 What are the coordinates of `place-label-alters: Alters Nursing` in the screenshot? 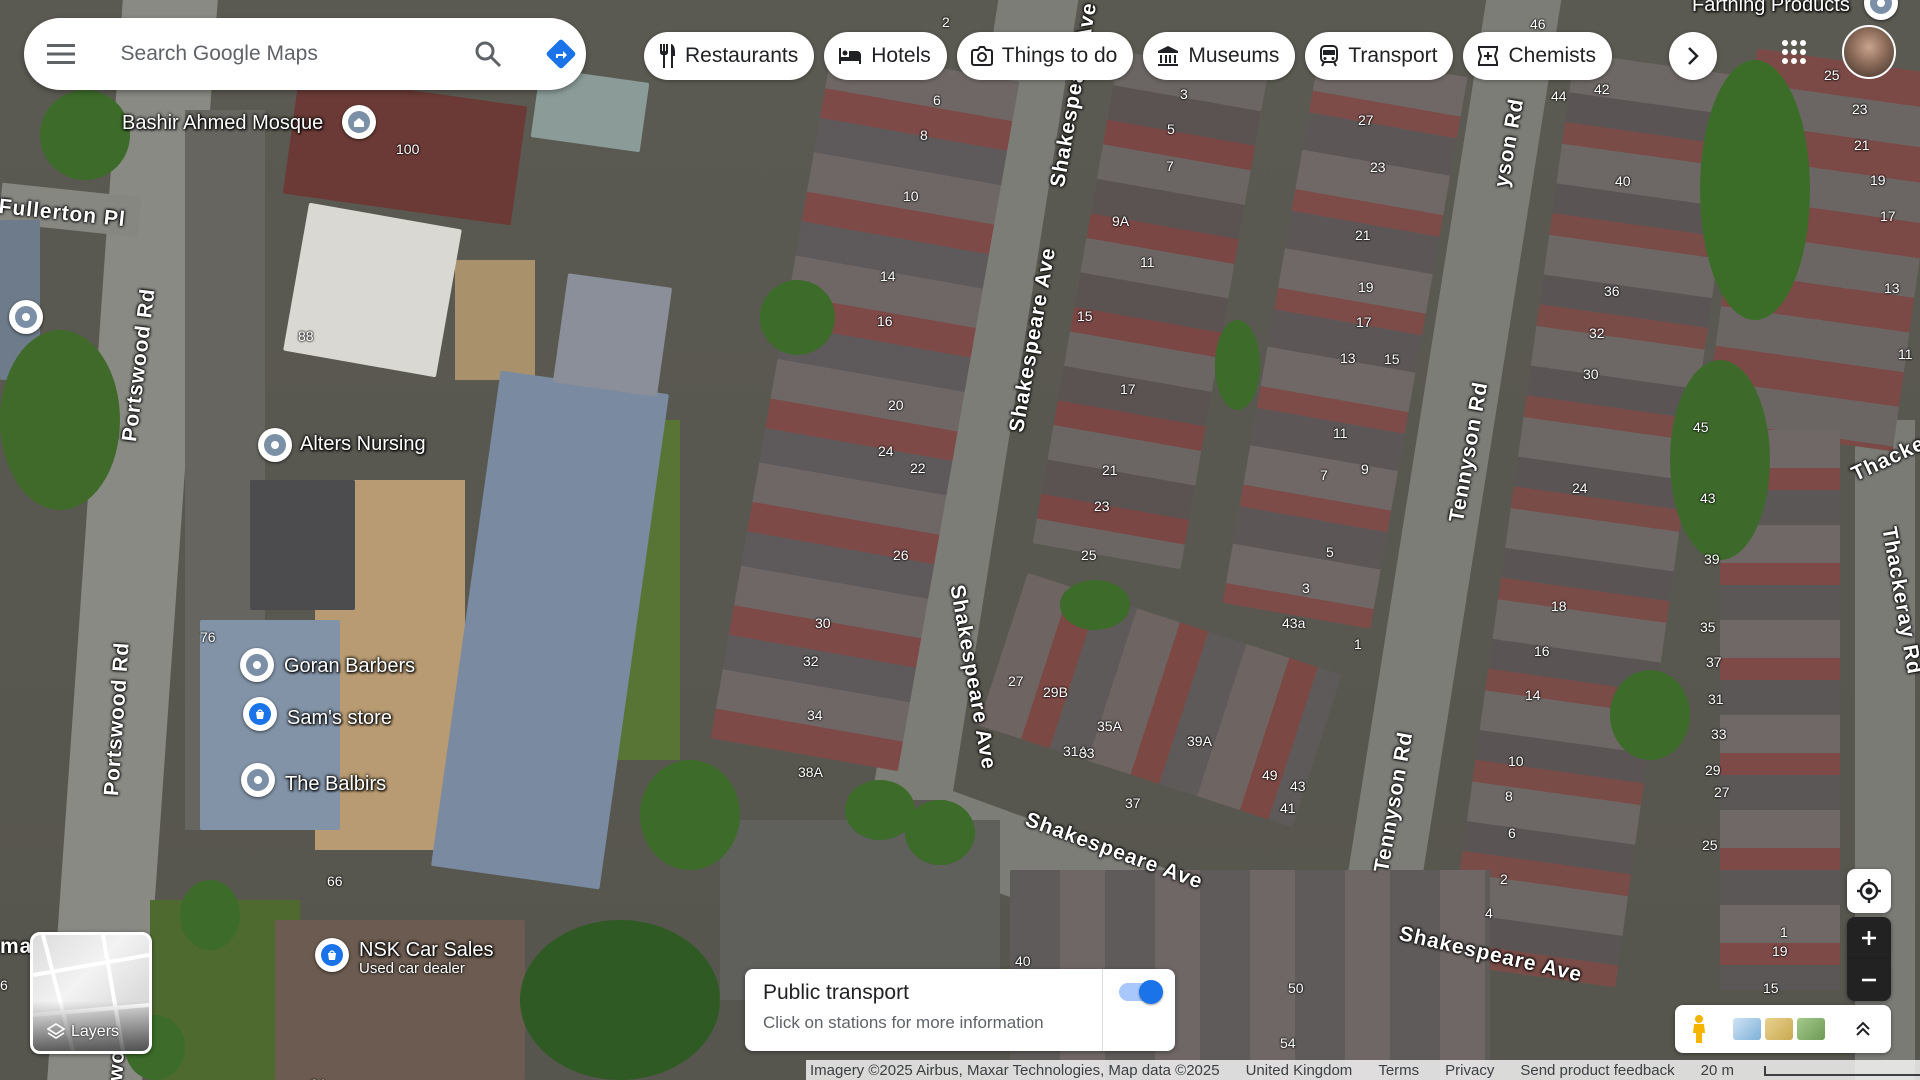 It's located at (363, 444).